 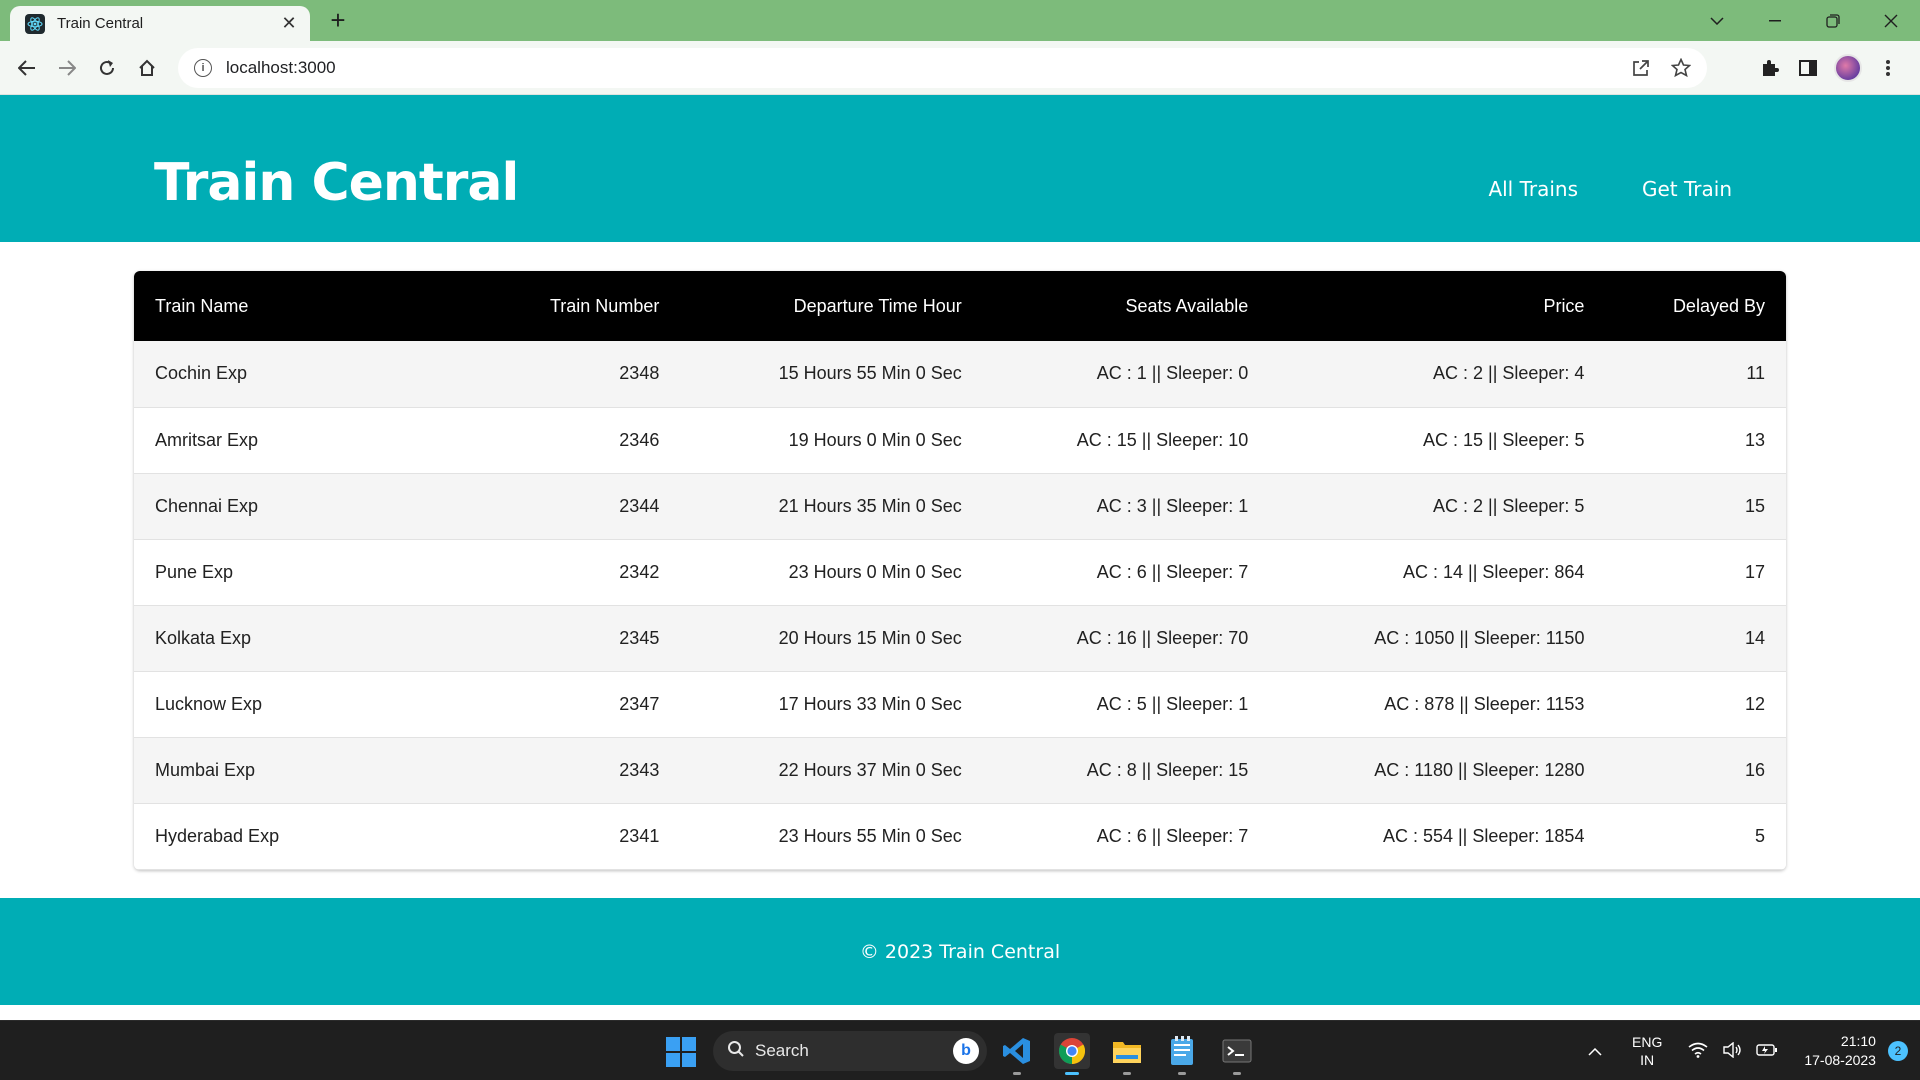 What do you see at coordinates (203, 68) in the screenshot?
I see `info-icon: i` at bounding box center [203, 68].